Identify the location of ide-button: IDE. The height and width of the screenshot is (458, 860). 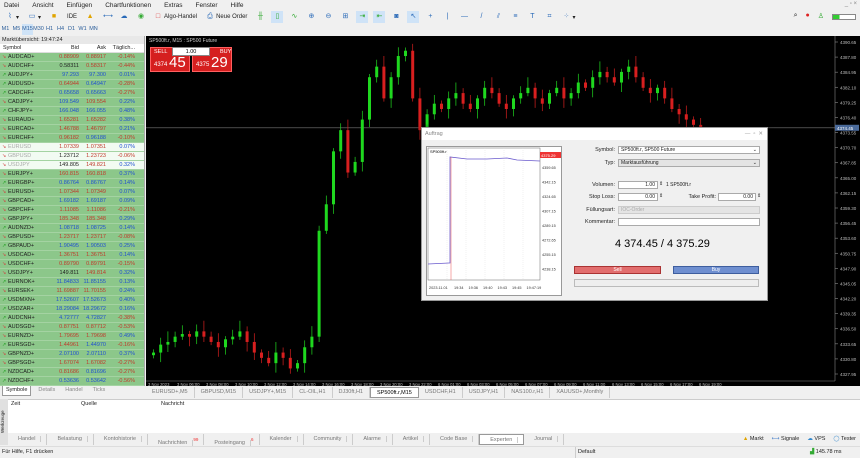
(72, 17).